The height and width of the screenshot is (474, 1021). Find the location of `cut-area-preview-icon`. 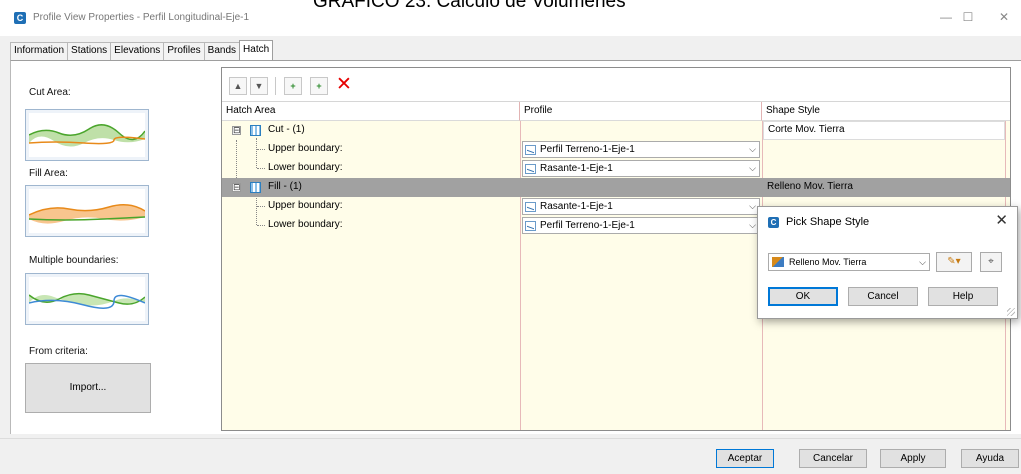

cut-area-preview-icon is located at coordinates (87, 135).